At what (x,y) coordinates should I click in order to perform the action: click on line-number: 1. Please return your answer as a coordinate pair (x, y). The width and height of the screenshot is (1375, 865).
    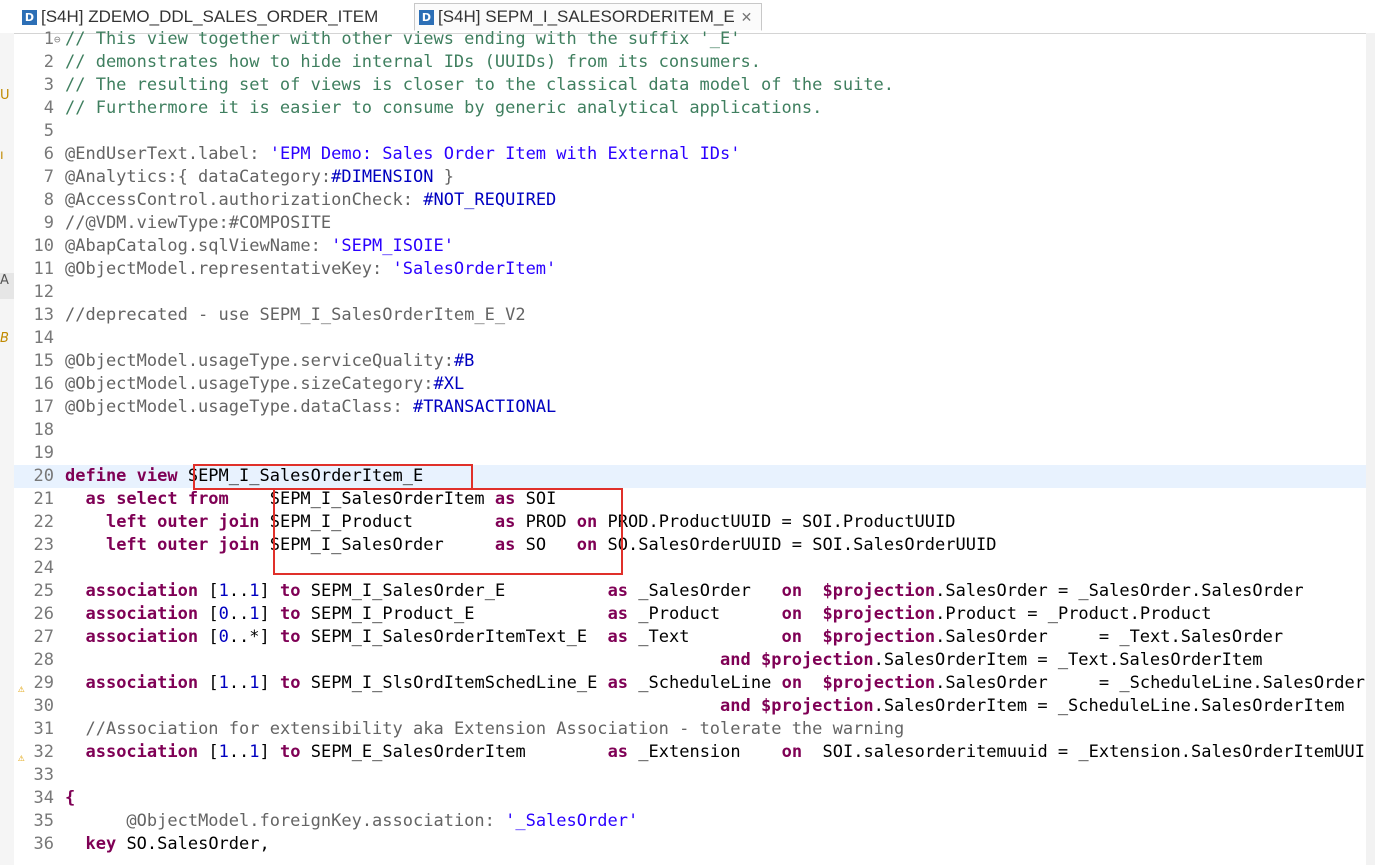
    Looking at the image, I should click on (48, 39).